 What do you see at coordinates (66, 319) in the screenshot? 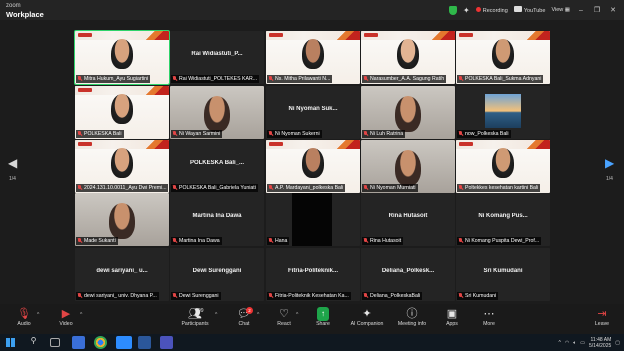
I see `video-button: ▶︎ Video` at bounding box center [66, 319].